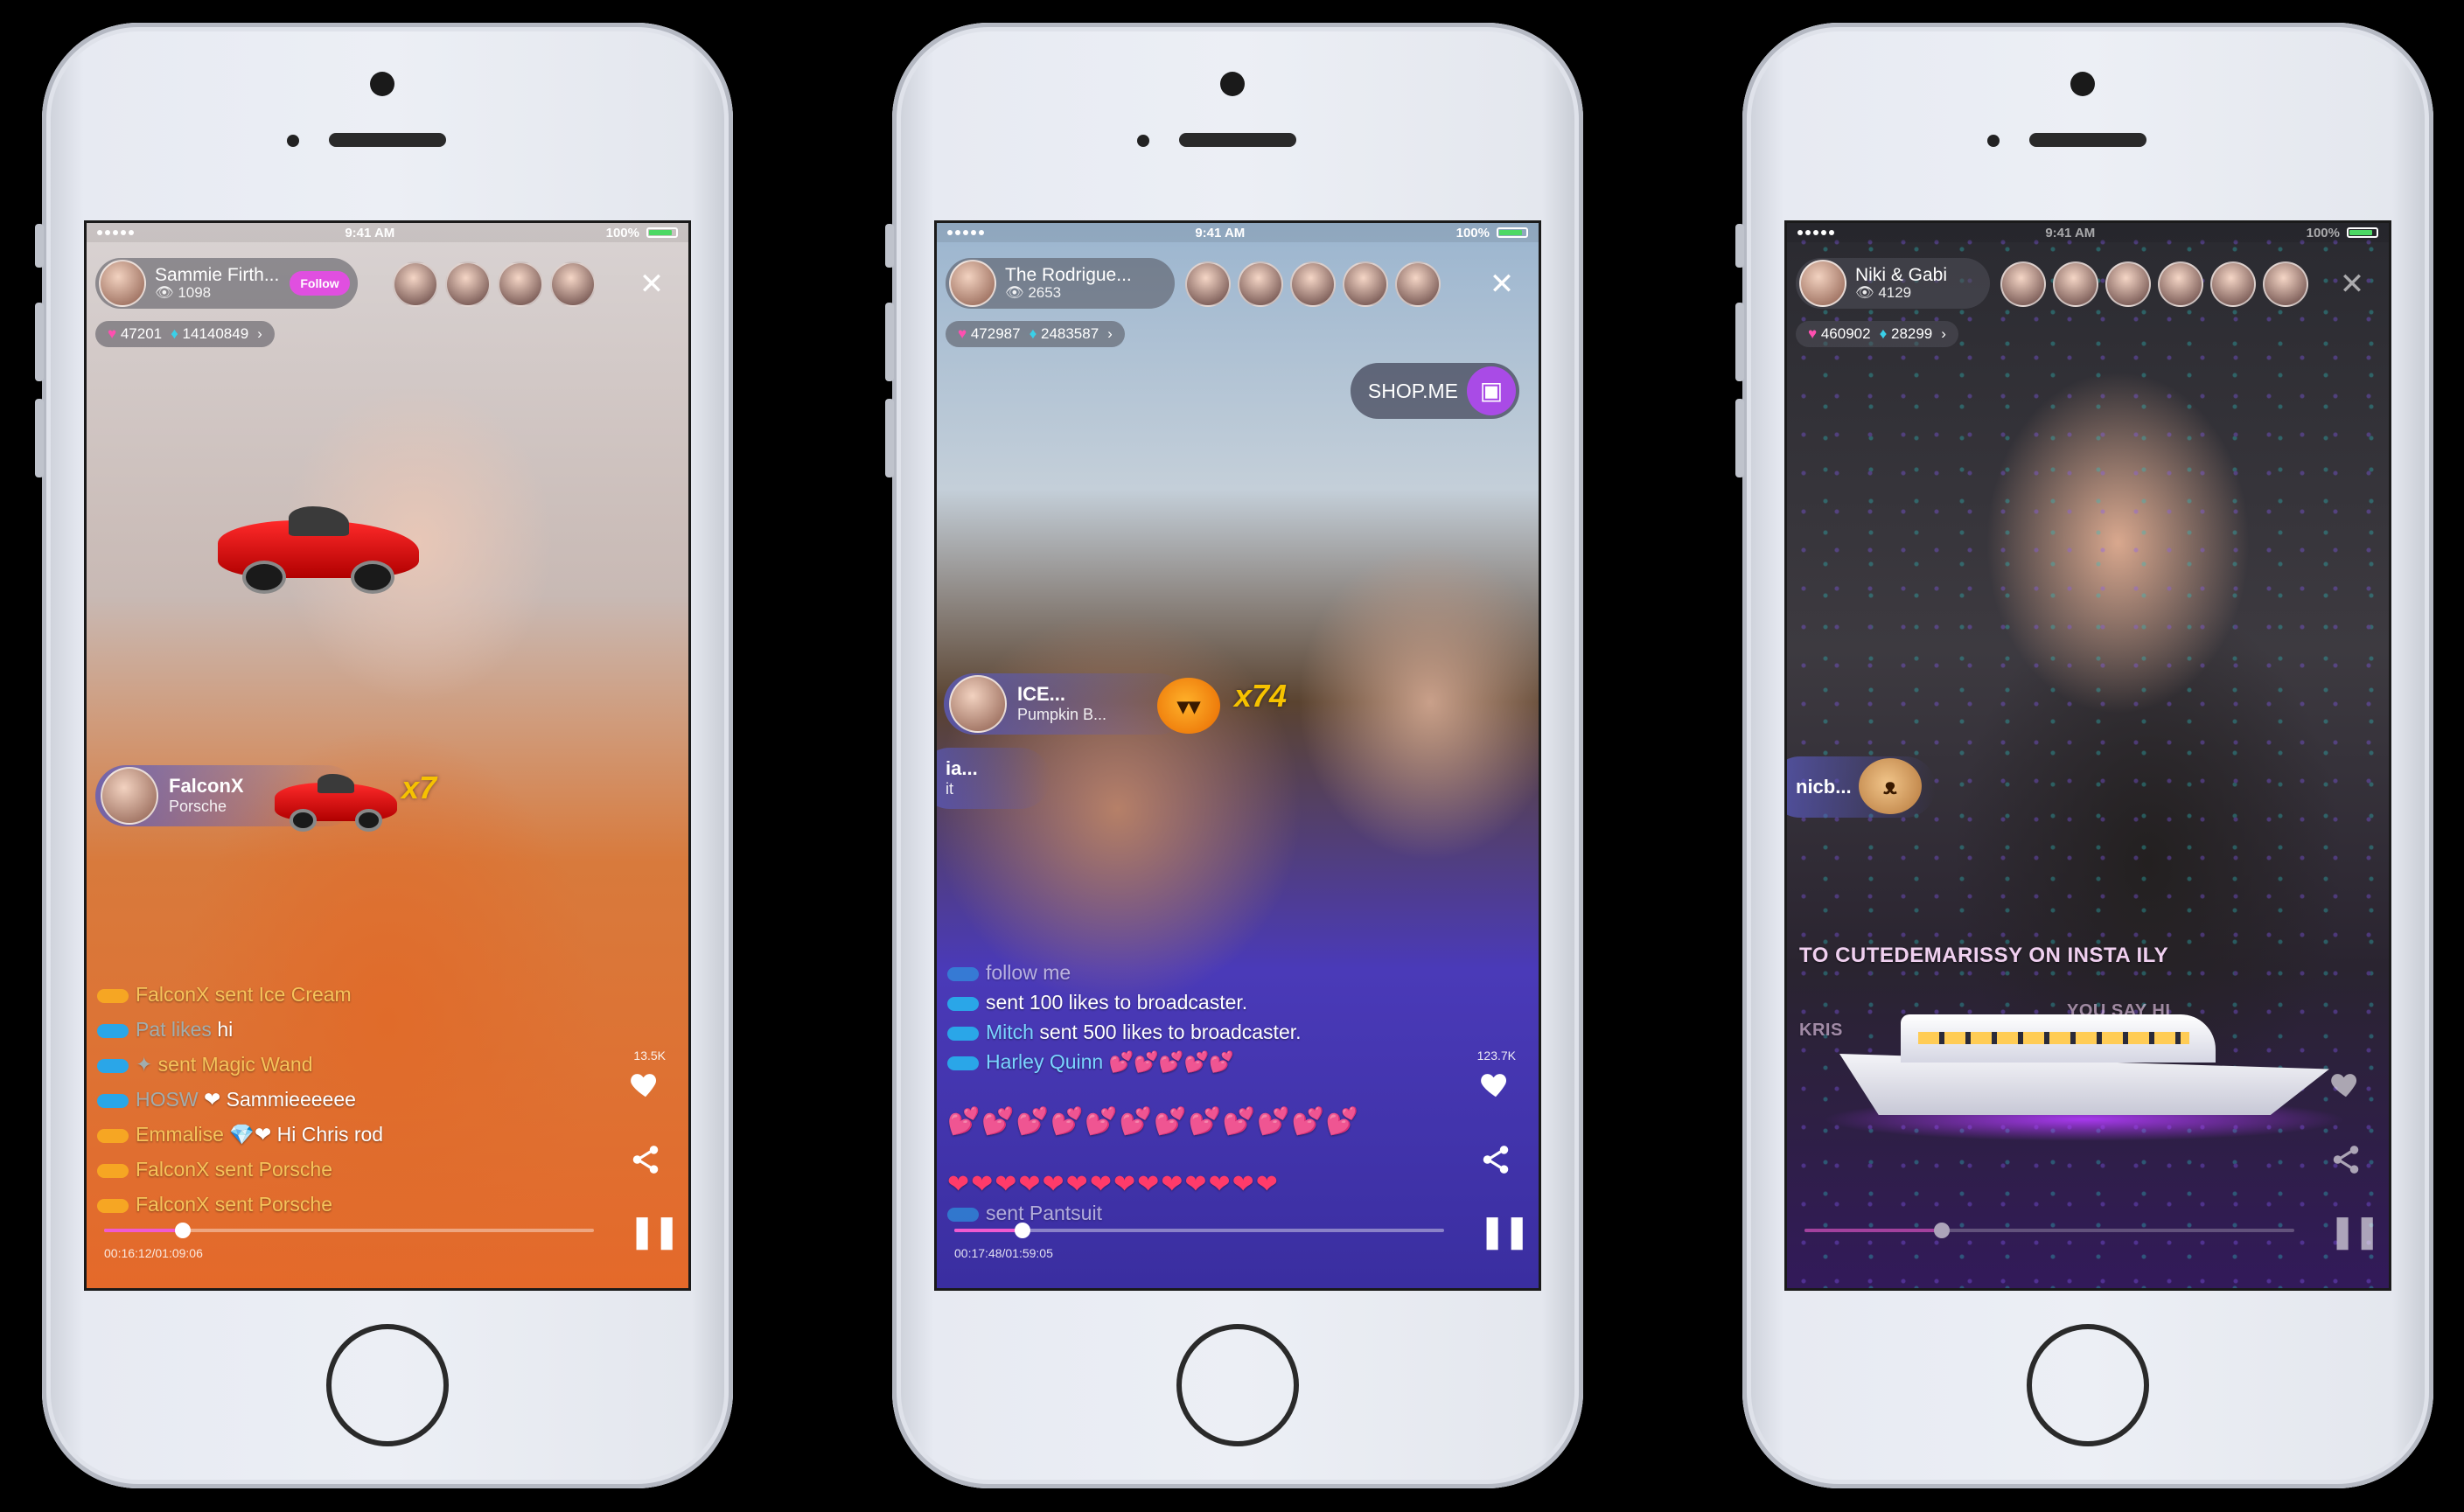 The height and width of the screenshot is (1512, 2464). I want to click on shop-button: SHOP.ME ▣, so click(1435, 391).